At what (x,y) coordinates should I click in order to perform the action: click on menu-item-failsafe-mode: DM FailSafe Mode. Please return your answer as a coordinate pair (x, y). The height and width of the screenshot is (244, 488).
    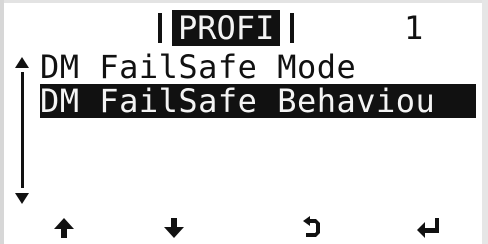
    Looking at the image, I should click on (198, 67).